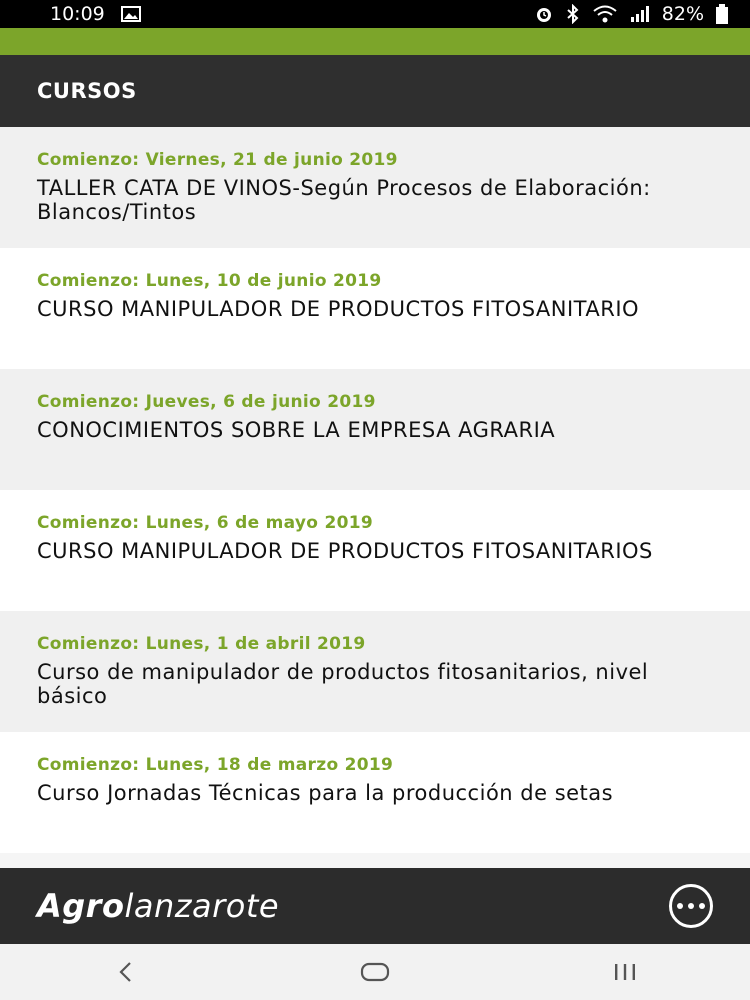 This screenshot has width=750, height=1000. Describe the element at coordinates (217, 160) in the screenshot. I see `course-date: Comienzo: Viernes, 21 de junio 2019` at that location.